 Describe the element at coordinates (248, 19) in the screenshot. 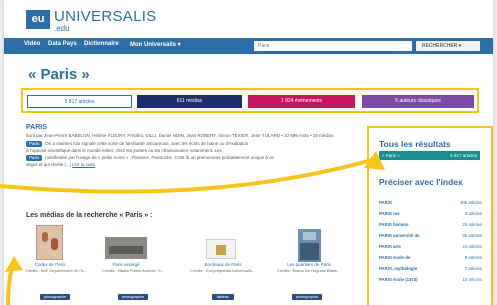

I see `site-header: eu UNIVERSALIS .edu` at that location.